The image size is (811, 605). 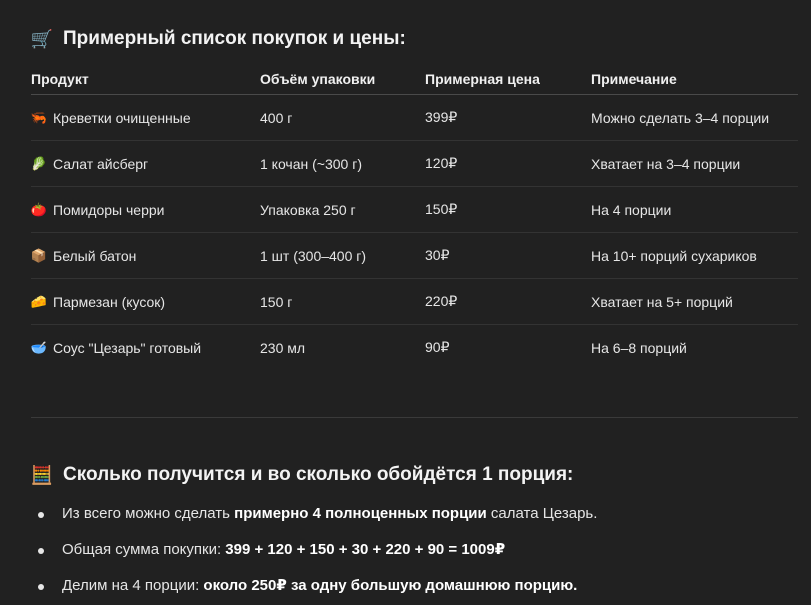 I want to click on package-icon: 📦, so click(x=39, y=255).